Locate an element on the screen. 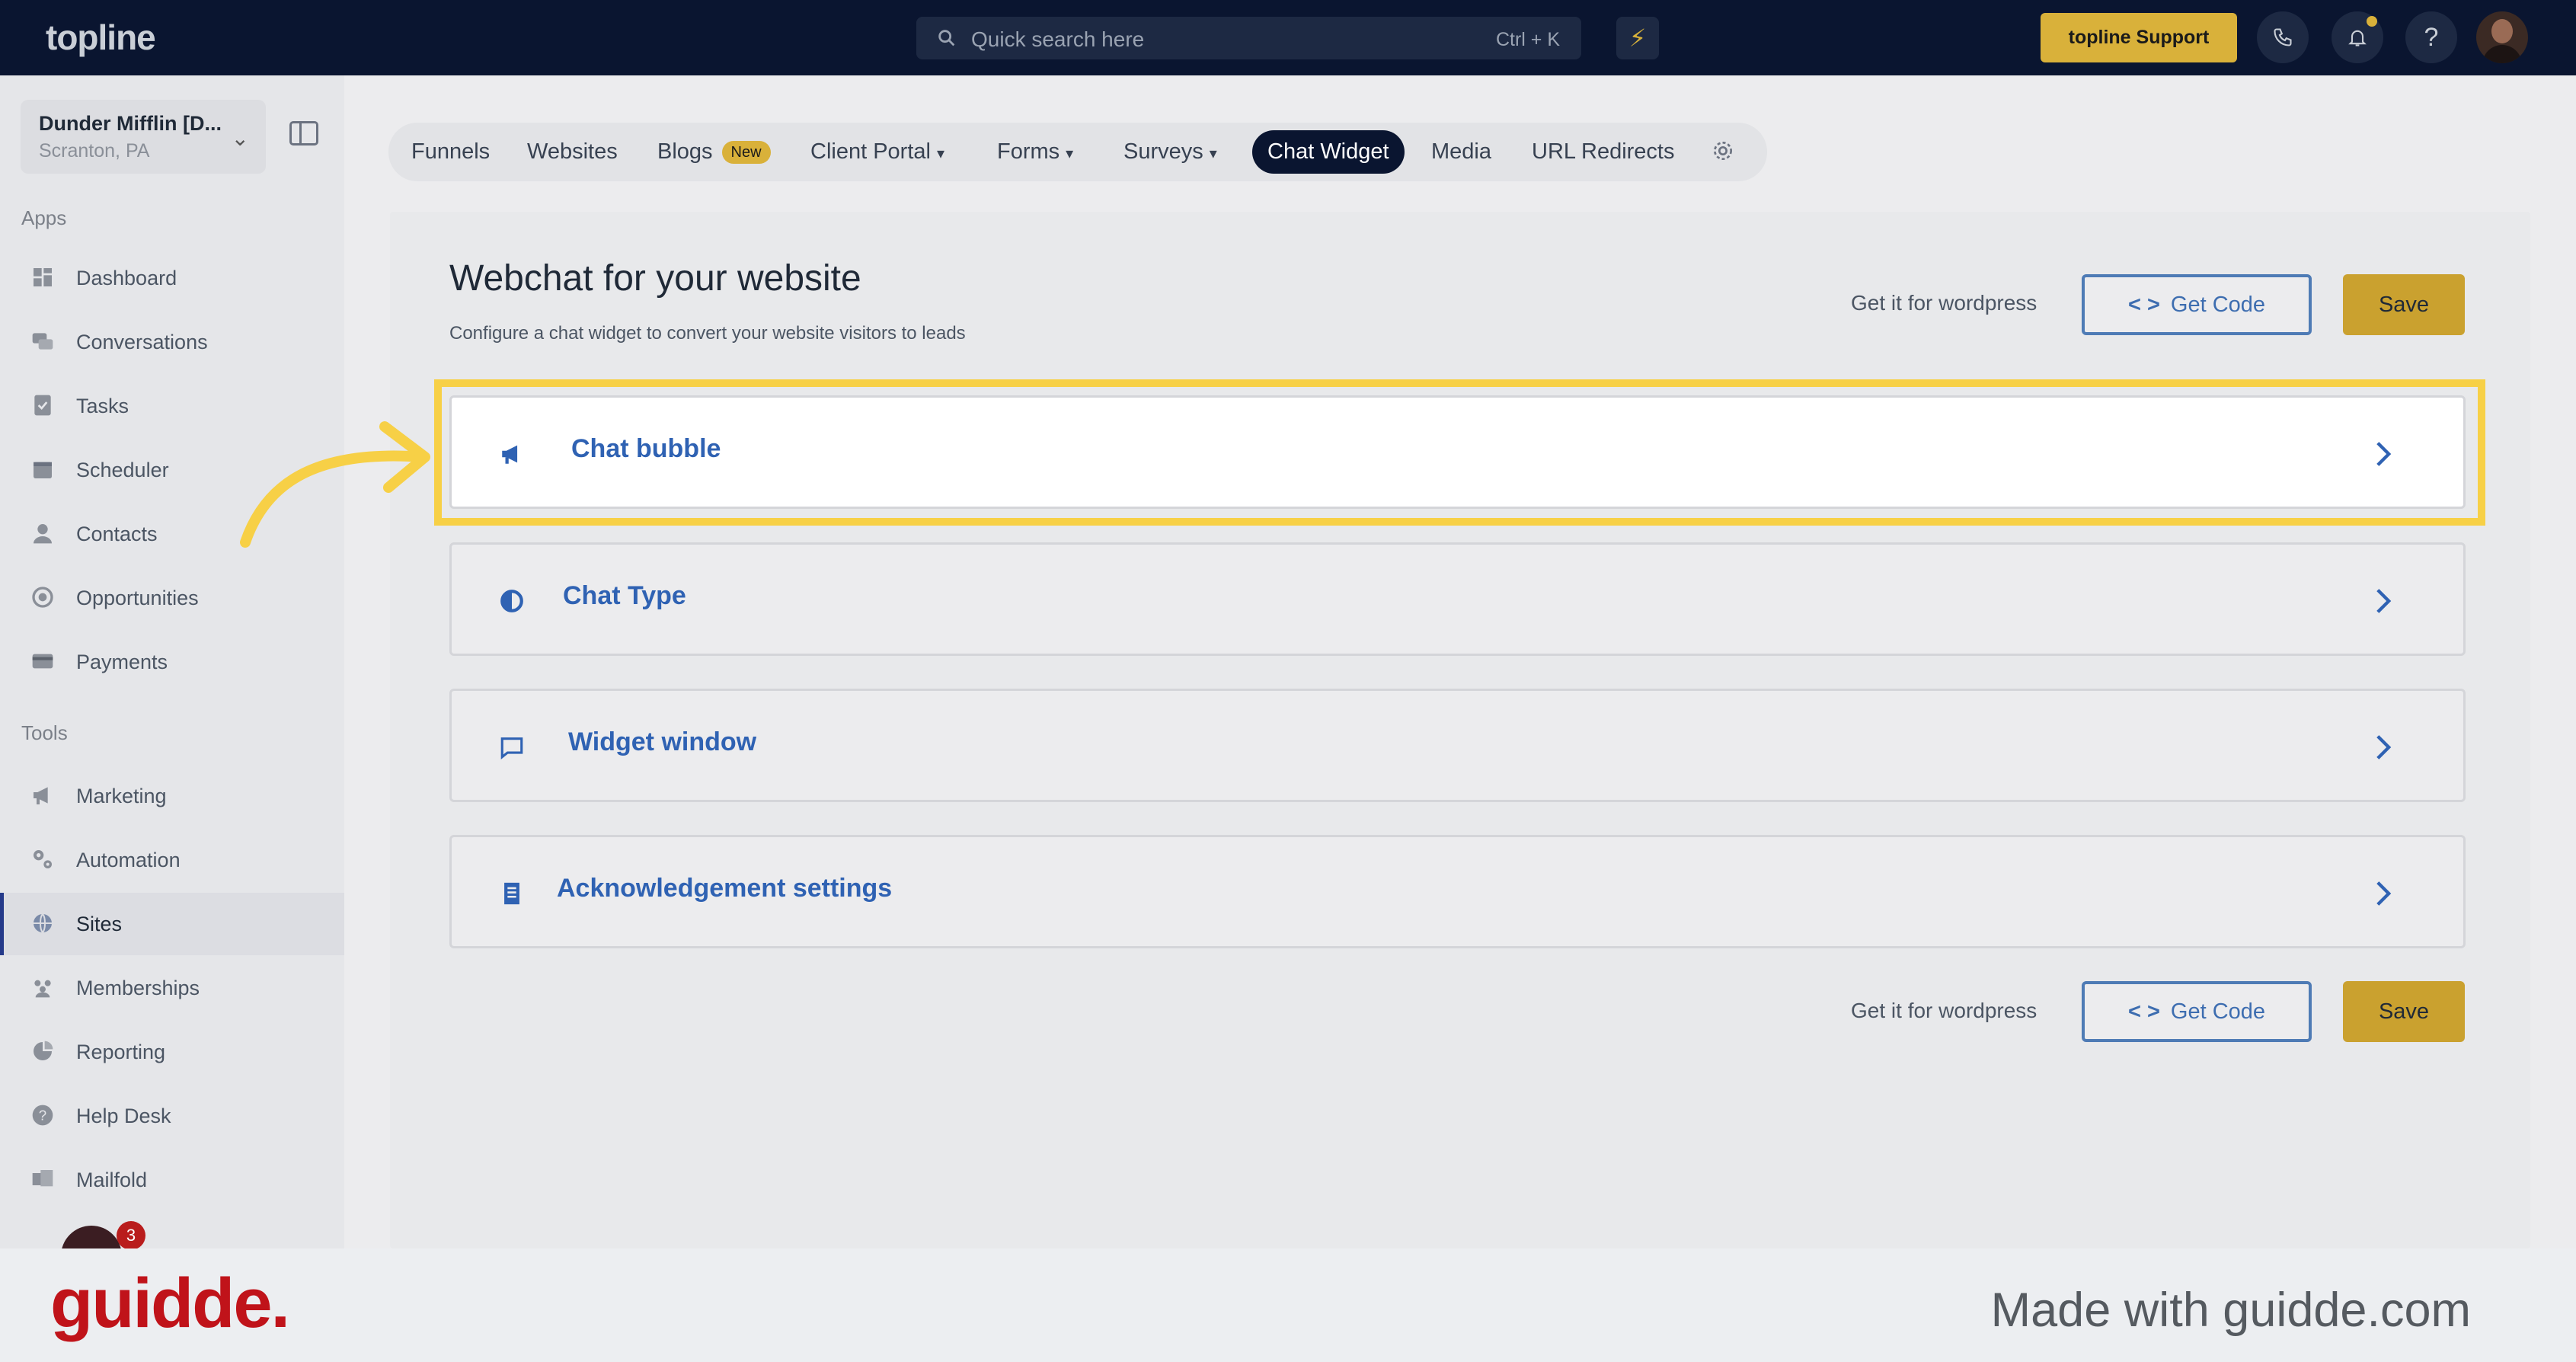  sidebar-item-mailfold: Mailfold is located at coordinates (172, 1180).